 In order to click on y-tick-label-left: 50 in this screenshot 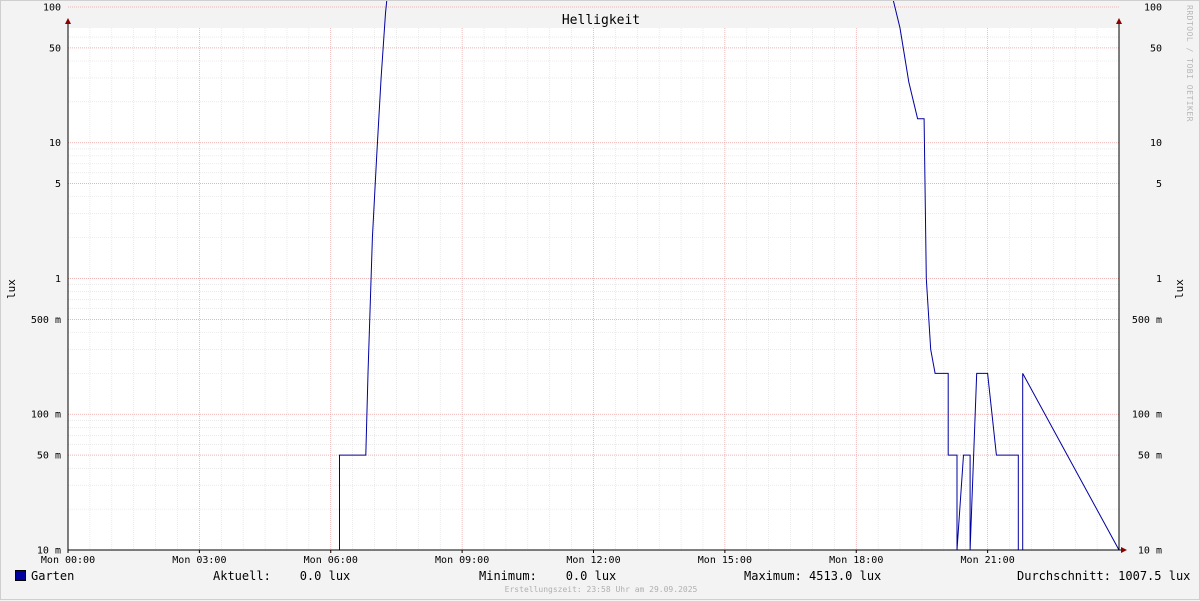, I will do `click(55, 48)`.